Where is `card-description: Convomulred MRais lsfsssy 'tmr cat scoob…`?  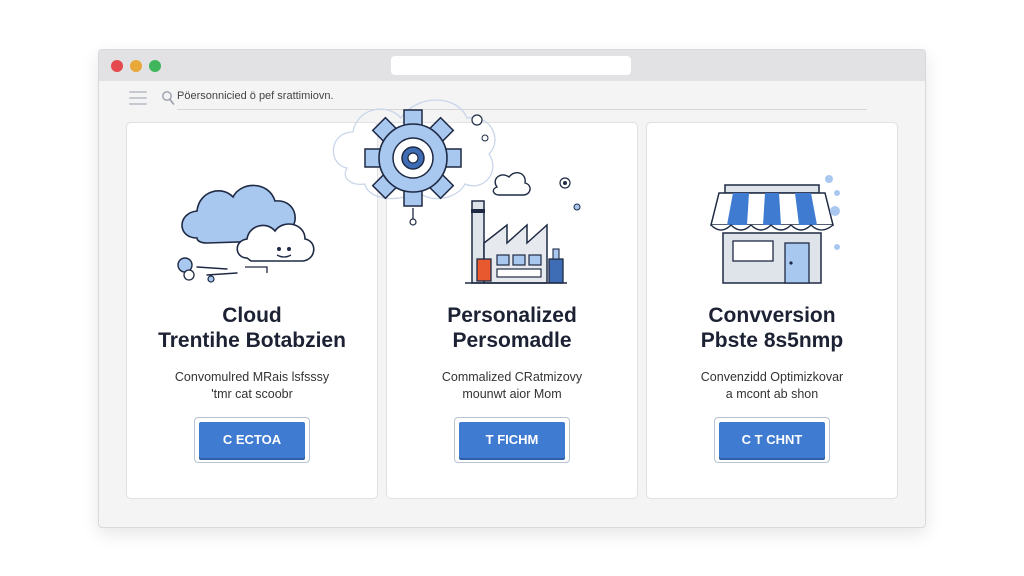
card-description: Convomulred MRais lsfsssy 'tmr cat scoob… is located at coordinates (252, 386).